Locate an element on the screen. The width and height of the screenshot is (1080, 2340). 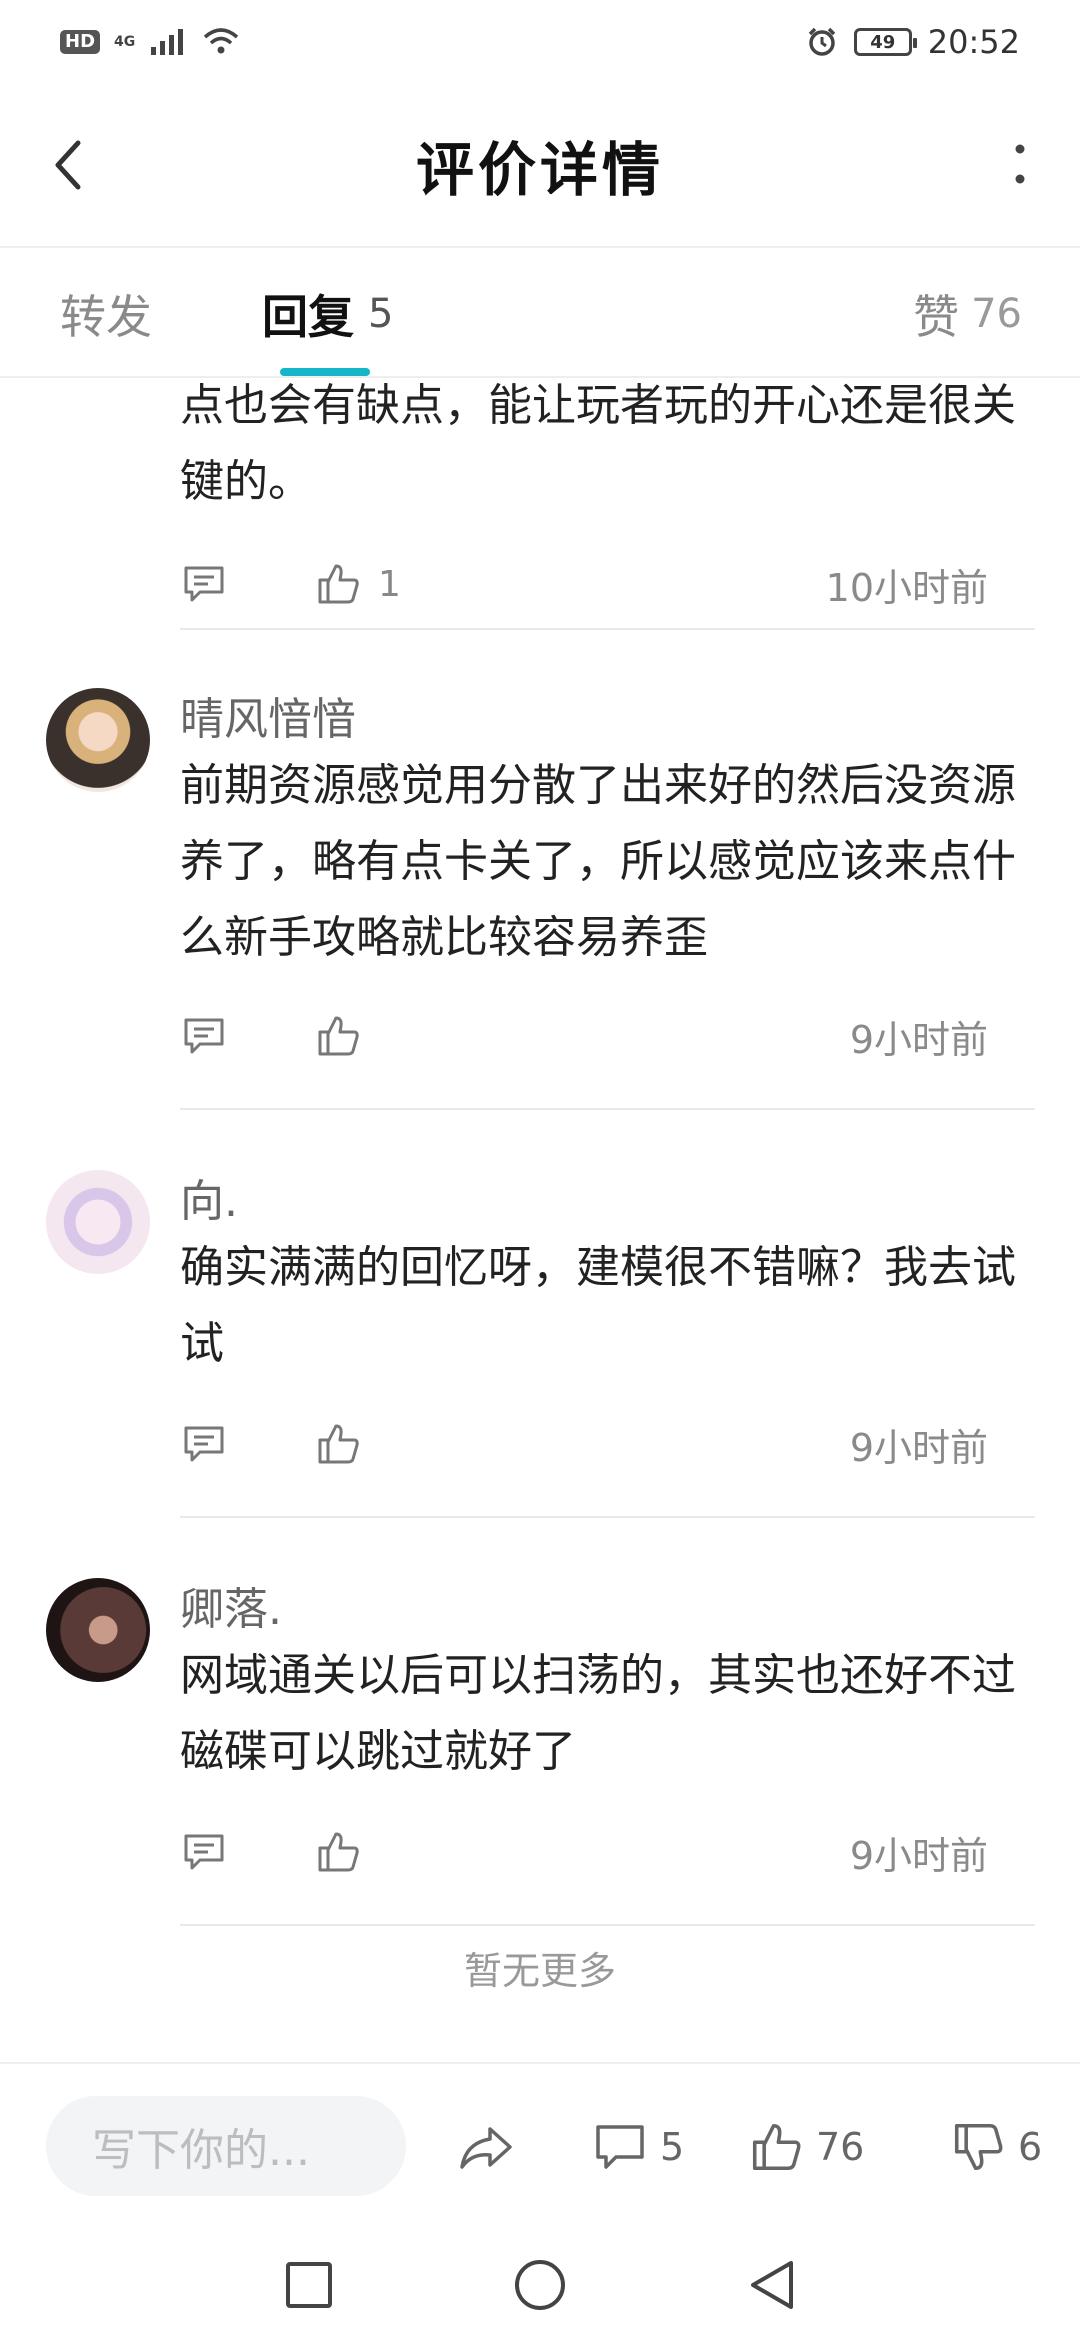
like-button: 1 is located at coordinates (358, 584).